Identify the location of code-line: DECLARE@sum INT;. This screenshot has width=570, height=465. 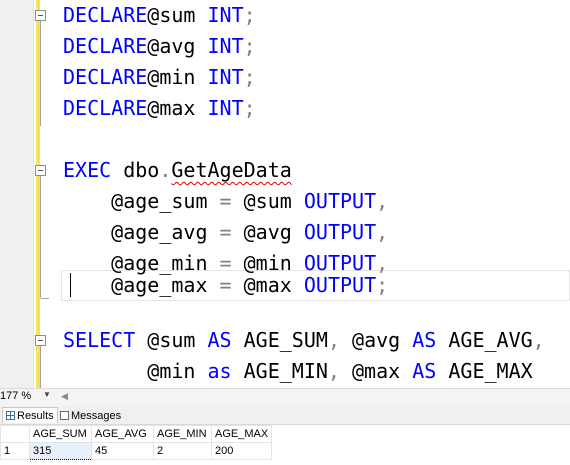
(159, 15).